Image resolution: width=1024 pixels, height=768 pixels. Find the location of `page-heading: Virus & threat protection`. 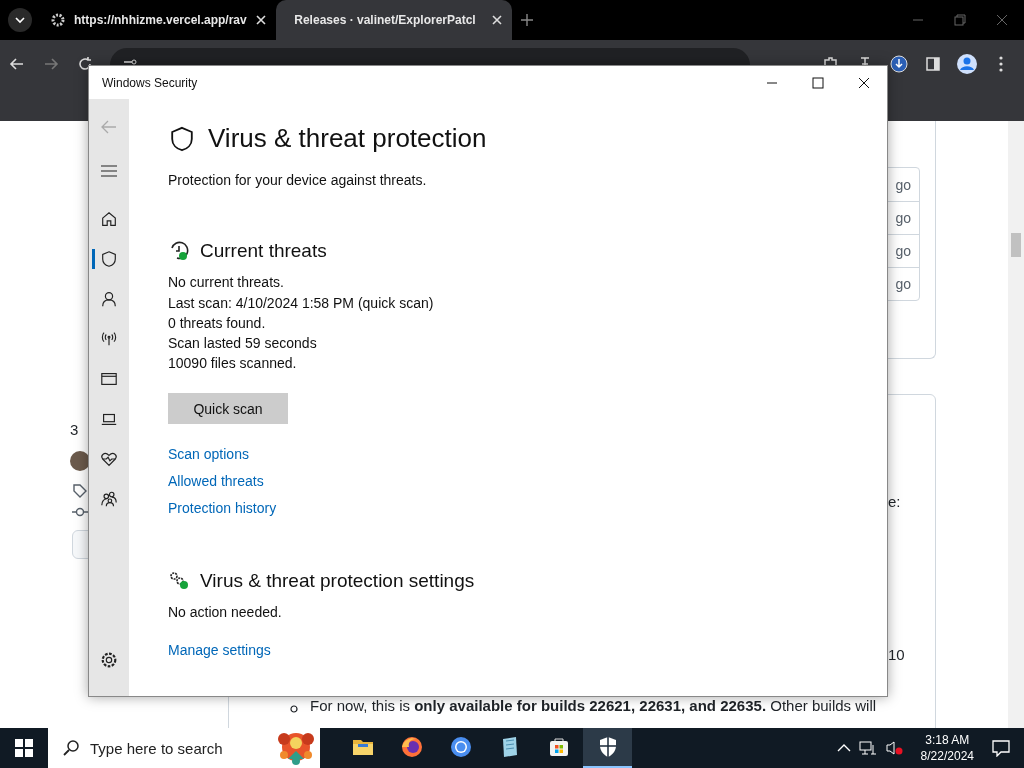

page-heading: Virus & threat protection is located at coordinates (347, 138).